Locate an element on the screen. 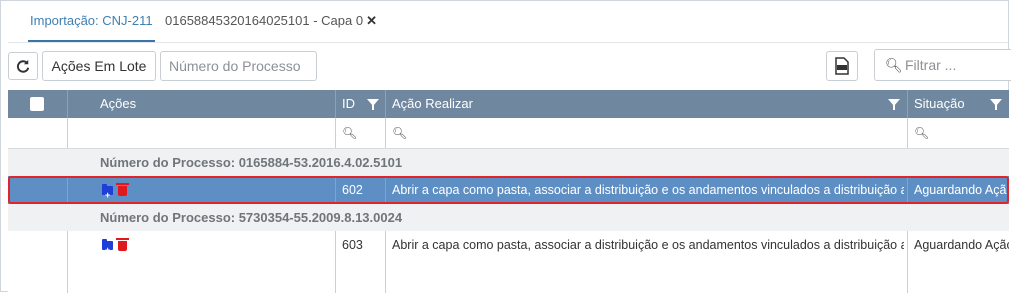 This screenshot has width=1011, height=294. export-xlsx-button is located at coordinates (842, 66).